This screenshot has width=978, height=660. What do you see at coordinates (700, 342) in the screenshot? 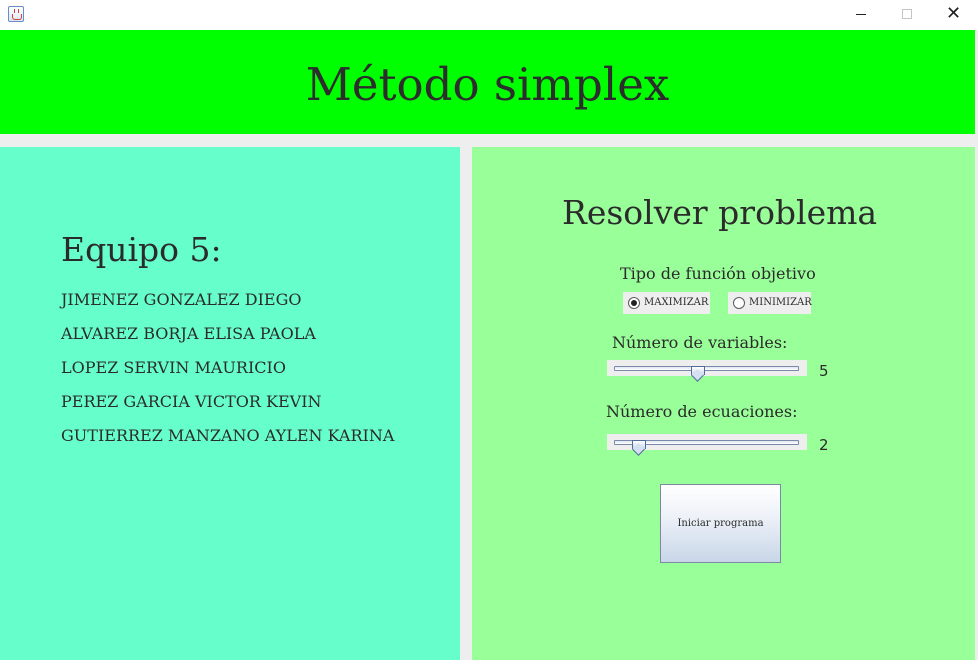
I see `variables-label: Número de variables:` at bounding box center [700, 342].